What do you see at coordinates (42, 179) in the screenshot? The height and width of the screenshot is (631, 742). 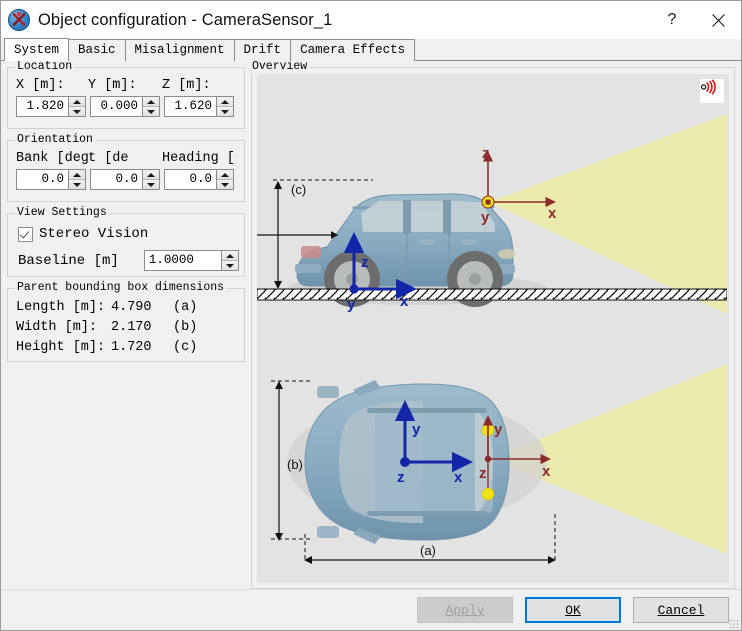 I see `orientation-bank-value: 0.0` at bounding box center [42, 179].